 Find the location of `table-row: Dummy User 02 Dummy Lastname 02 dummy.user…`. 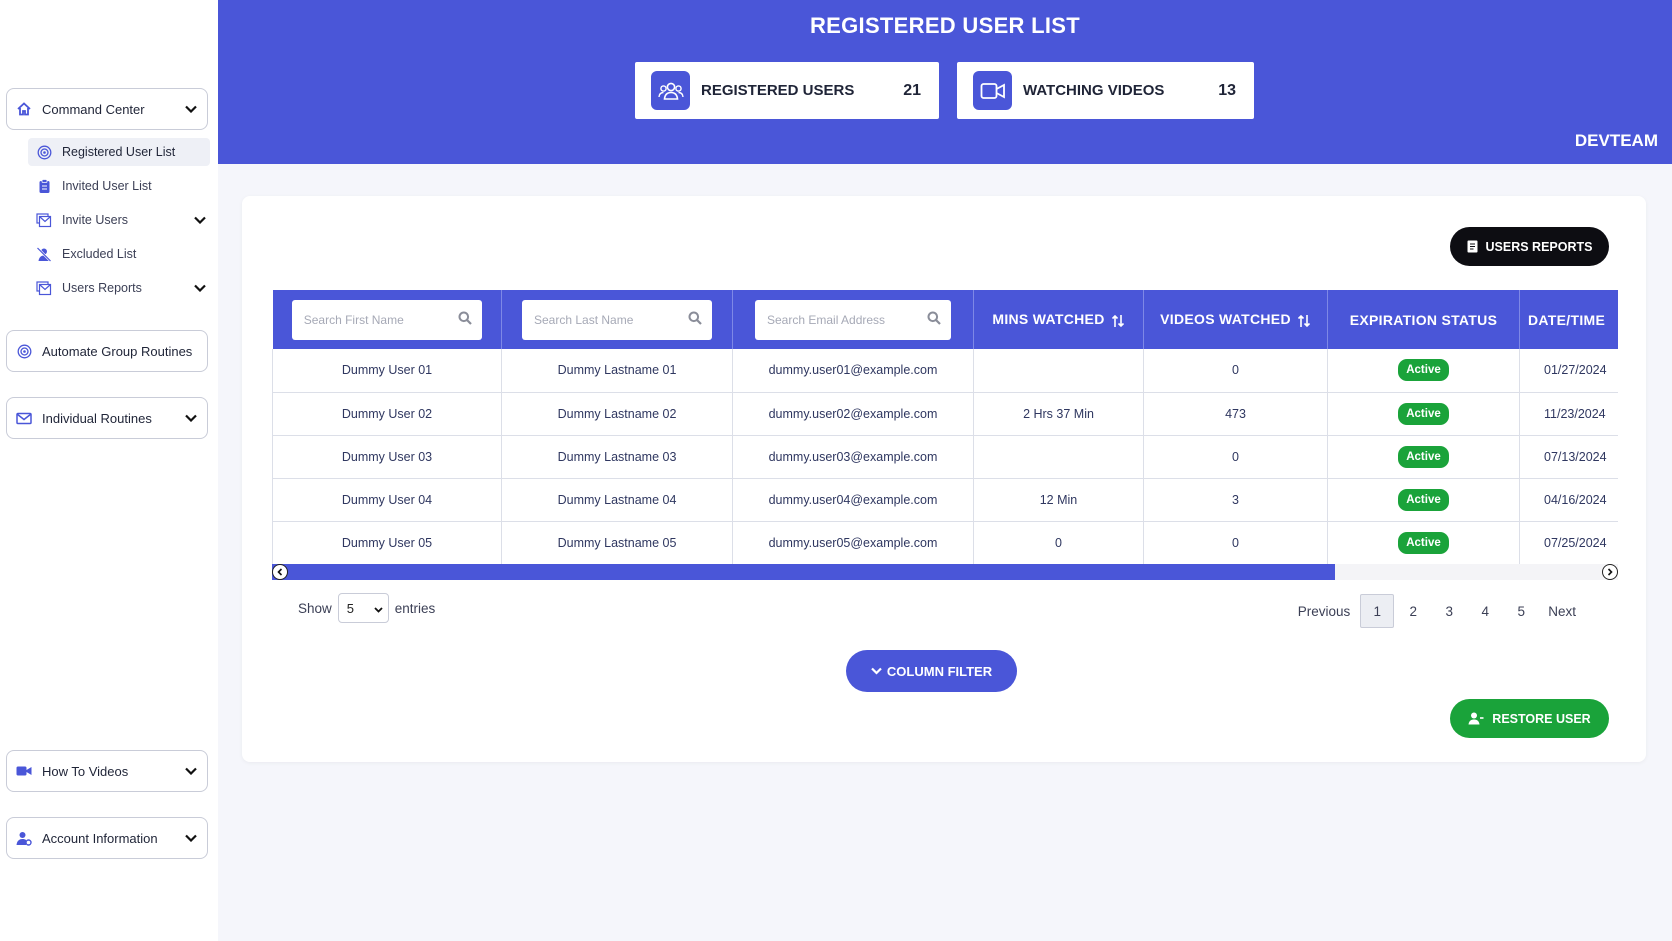

table-row: Dummy User 02 Dummy Lastname 02 dummy.user… is located at coordinates (945, 414).